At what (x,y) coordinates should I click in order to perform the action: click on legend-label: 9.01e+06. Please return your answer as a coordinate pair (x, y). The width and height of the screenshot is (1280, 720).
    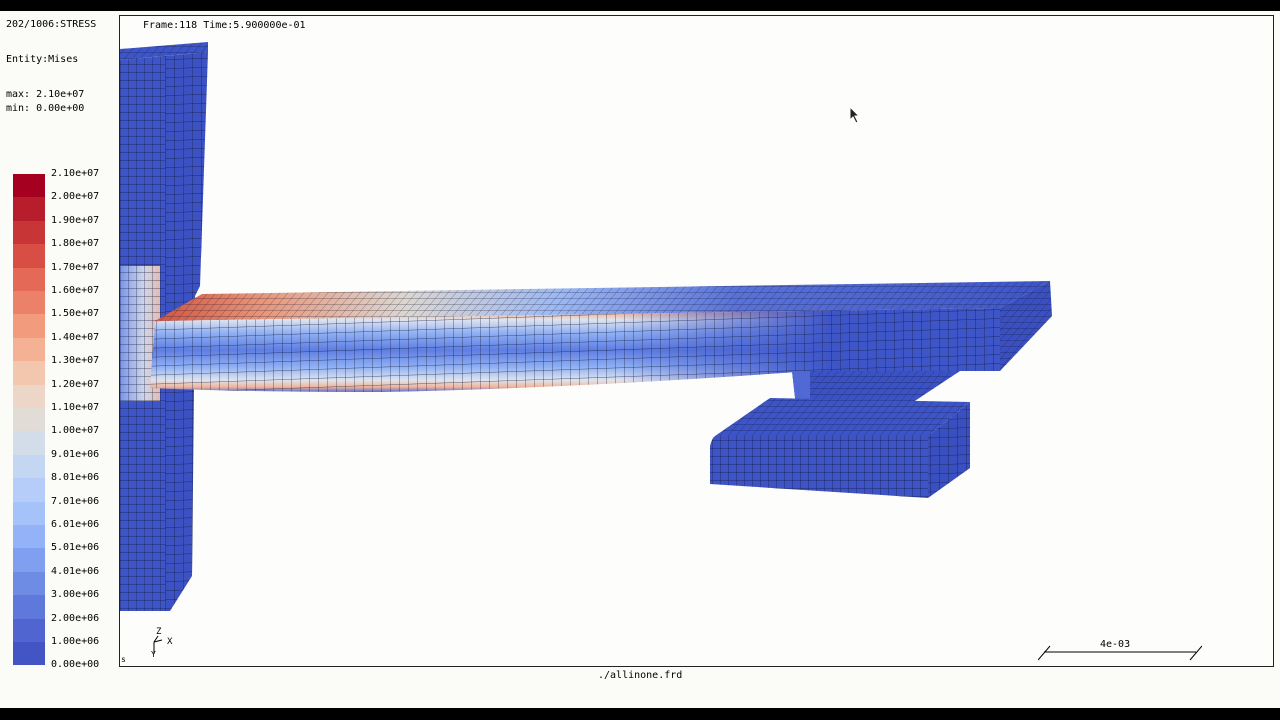
    Looking at the image, I should click on (75, 454).